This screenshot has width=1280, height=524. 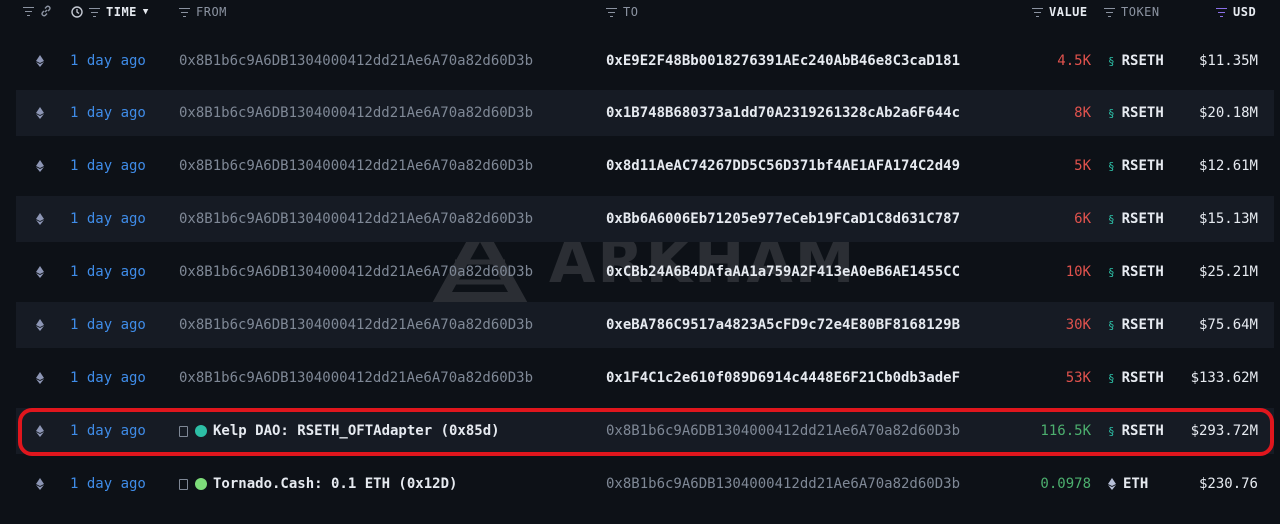 What do you see at coordinates (622, 12) in the screenshot?
I see `header-to: TO` at bounding box center [622, 12].